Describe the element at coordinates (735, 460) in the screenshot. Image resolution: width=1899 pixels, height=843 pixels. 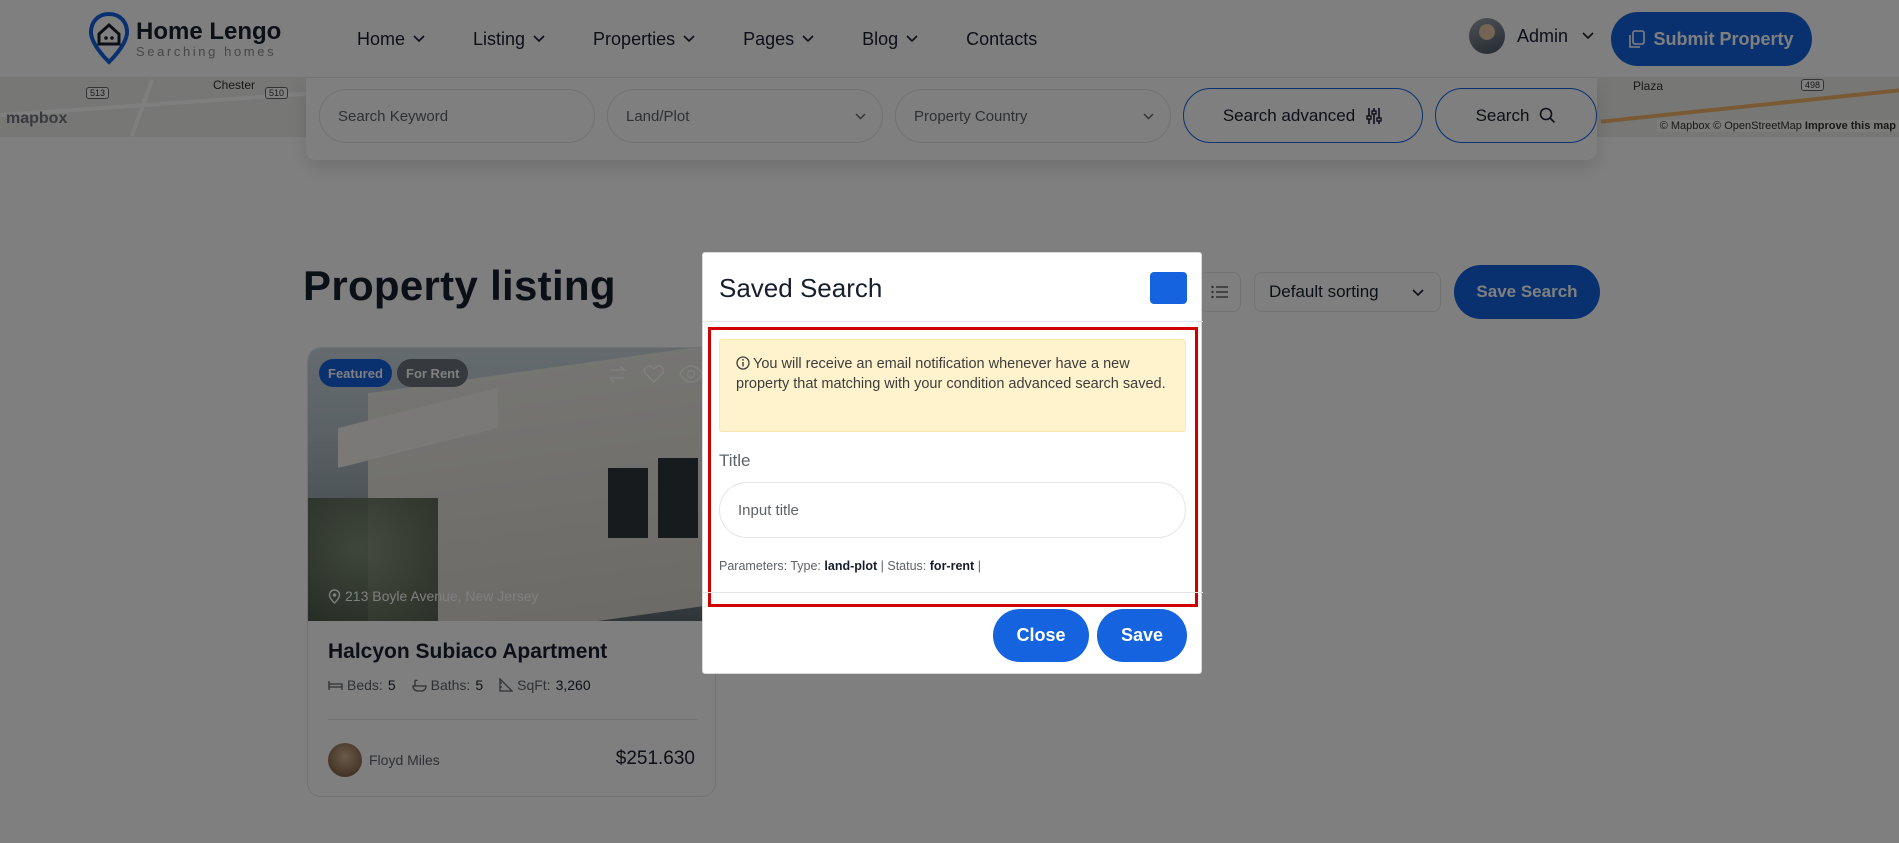
I see `title-label: Title` at that location.